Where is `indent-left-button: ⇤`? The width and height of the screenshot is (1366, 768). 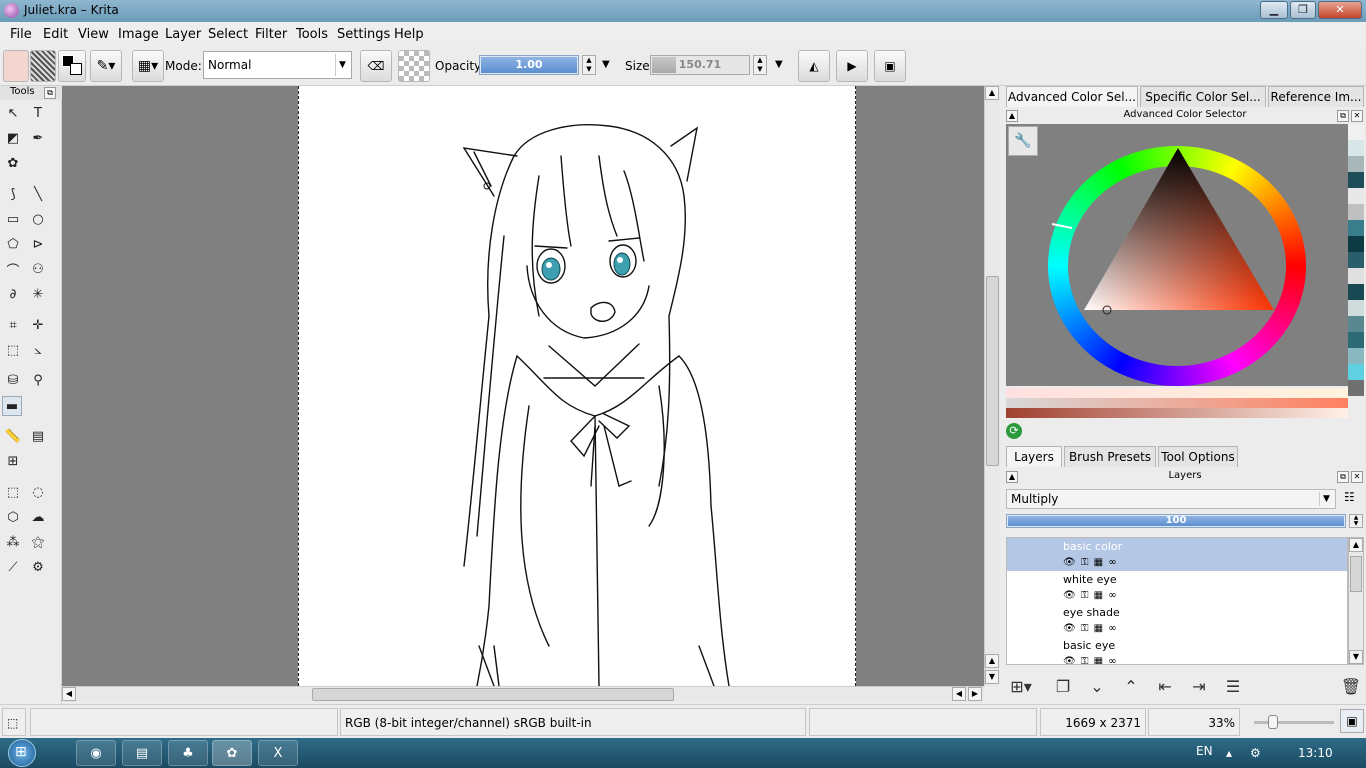
indent-left-button: ⇤ is located at coordinates (1165, 687).